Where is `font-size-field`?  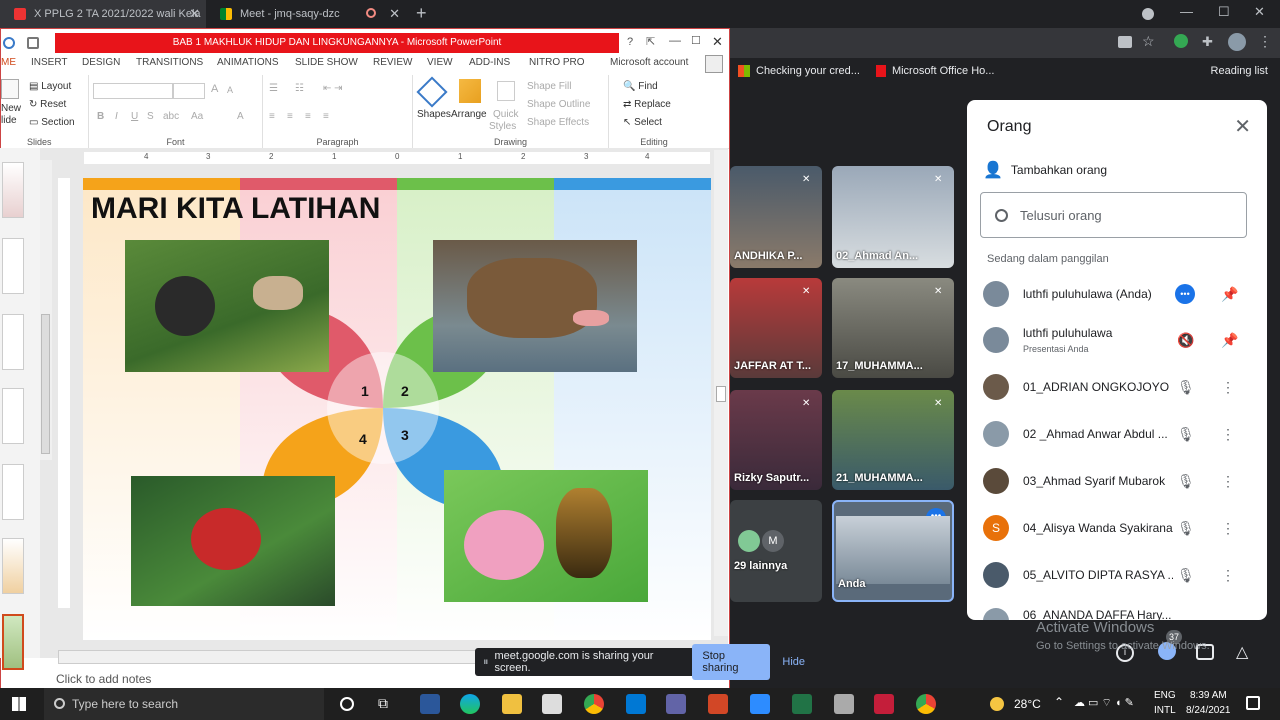 font-size-field is located at coordinates (189, 91).